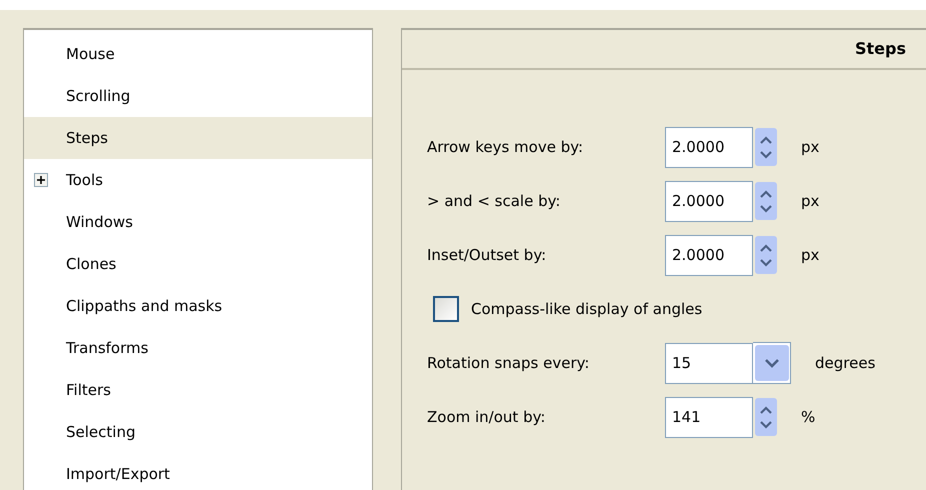  I want to click on sidebar-item: Scrolling, so click(198, 96).